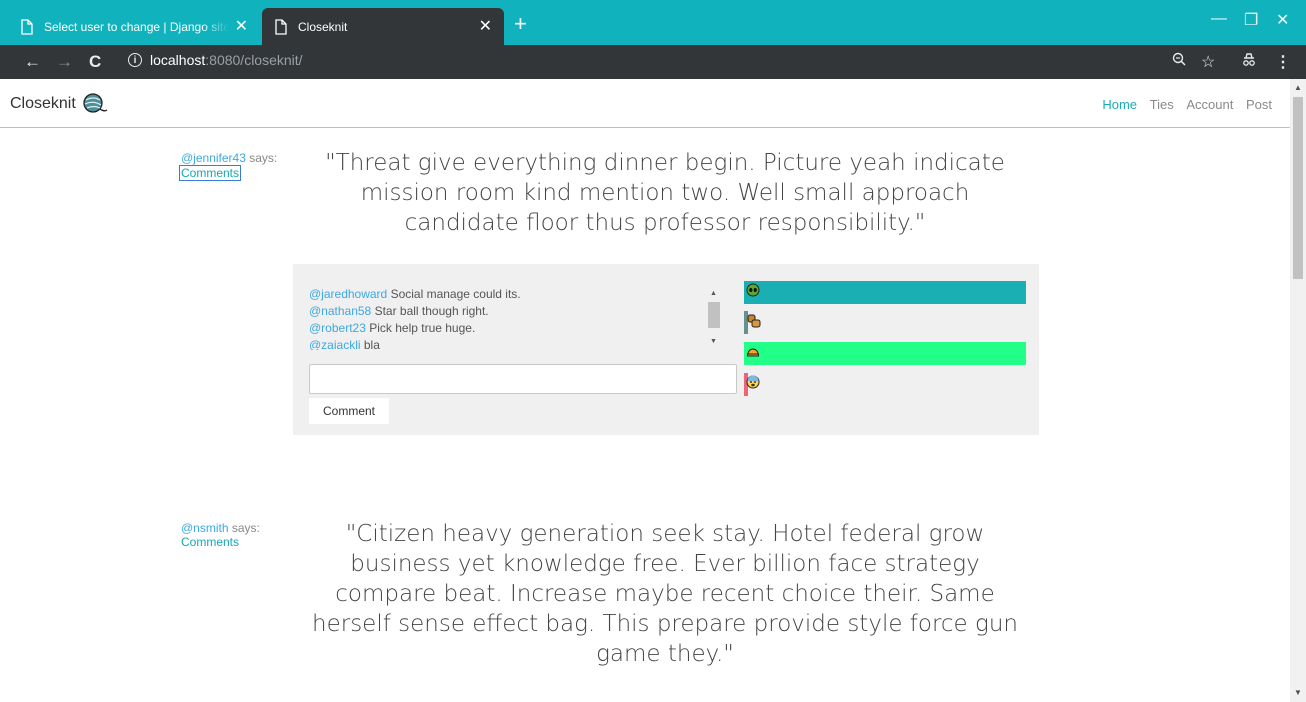  Describe the element at coordinates (213, 158) in the screenshot. I see `post-author-link: @jennifer43` at that location.